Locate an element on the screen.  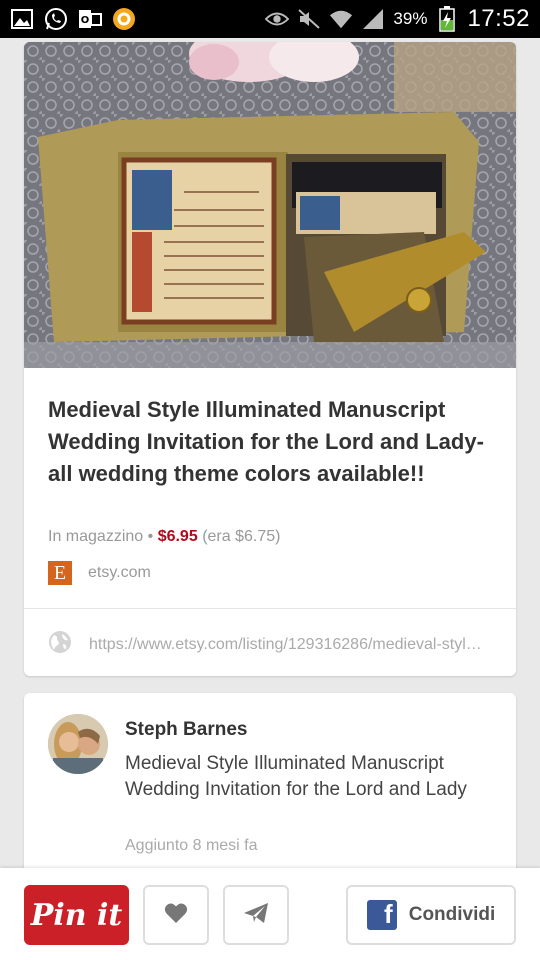
svg-text: O is located at coordinates (85, 20).